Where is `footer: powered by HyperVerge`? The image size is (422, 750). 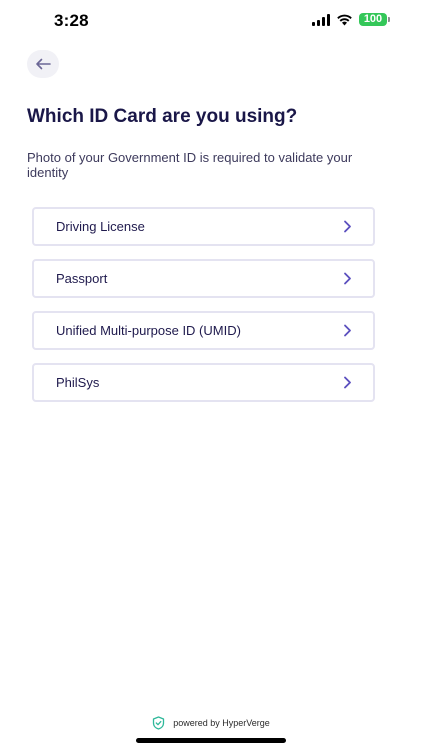
footer: powered by HyperVerge is located at coordinates (211, 723).